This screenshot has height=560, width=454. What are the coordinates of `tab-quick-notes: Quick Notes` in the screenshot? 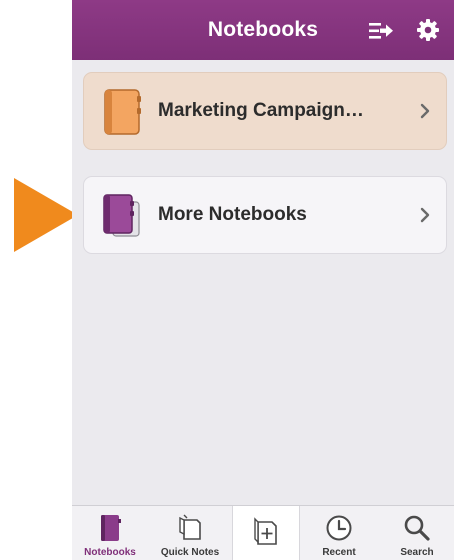 It's located at (190, 533).